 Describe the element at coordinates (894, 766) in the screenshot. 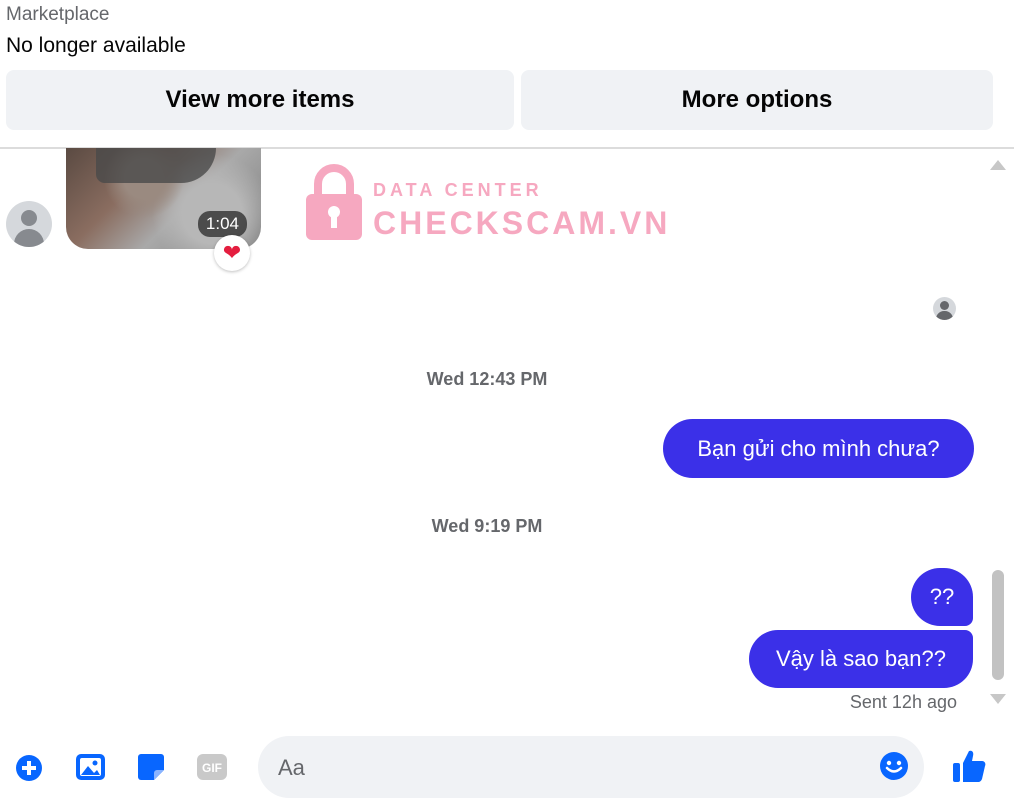

I see `emoji-icon` at that location.